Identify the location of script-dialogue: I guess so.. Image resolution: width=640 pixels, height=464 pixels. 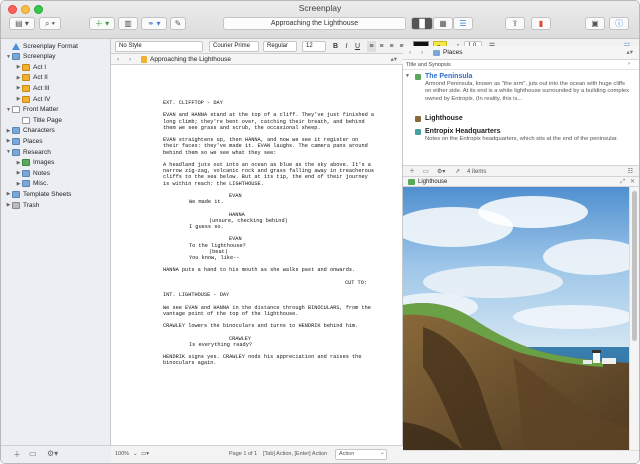
(270, 227).